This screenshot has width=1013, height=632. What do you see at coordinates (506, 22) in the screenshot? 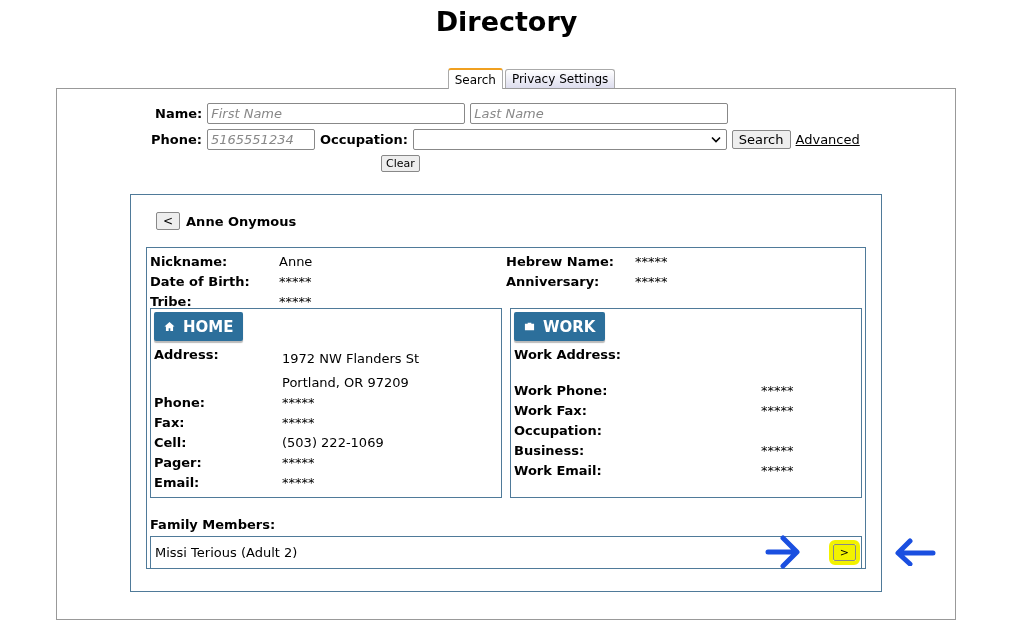
I see `page-title: Directory` at bounding box center [506, 22].